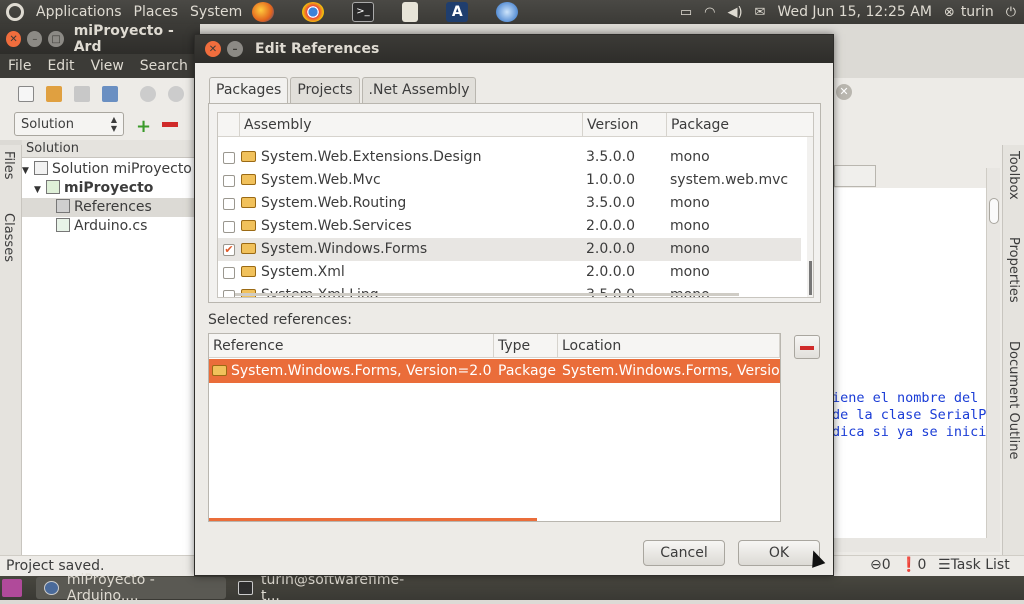 Image resolution: width=1024 pixels, height=604 pixels. Describe the element at coordinates (101, 226) in the screenshot. I see `tree-file: Arduino.cs` at that location.